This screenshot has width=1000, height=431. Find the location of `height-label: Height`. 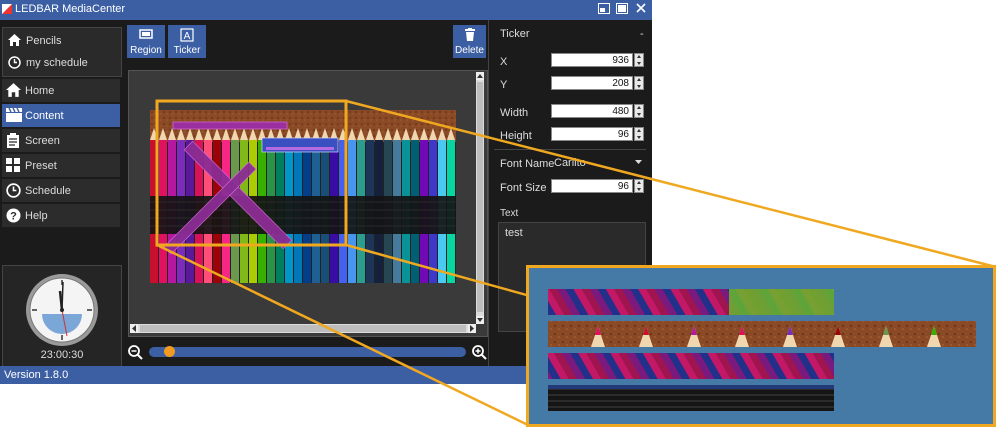

height-label: Height is located at coordinates (516, 136).